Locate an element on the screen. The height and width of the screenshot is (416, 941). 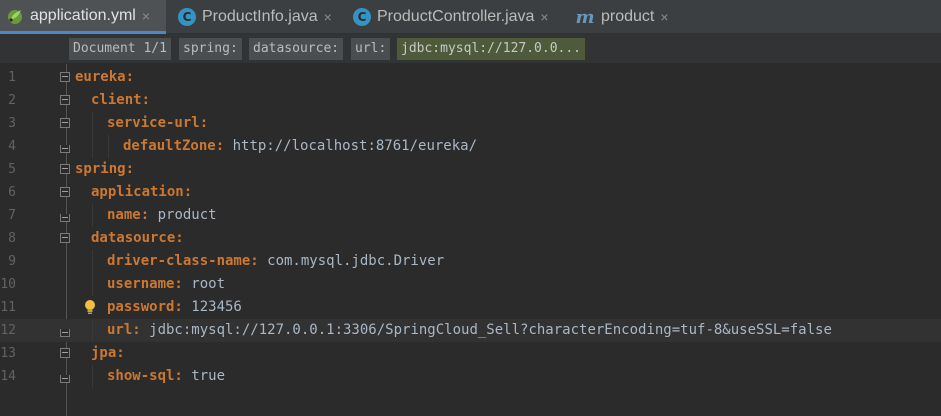
code-line: 13 jpa: is located at coordinates (470, 353).